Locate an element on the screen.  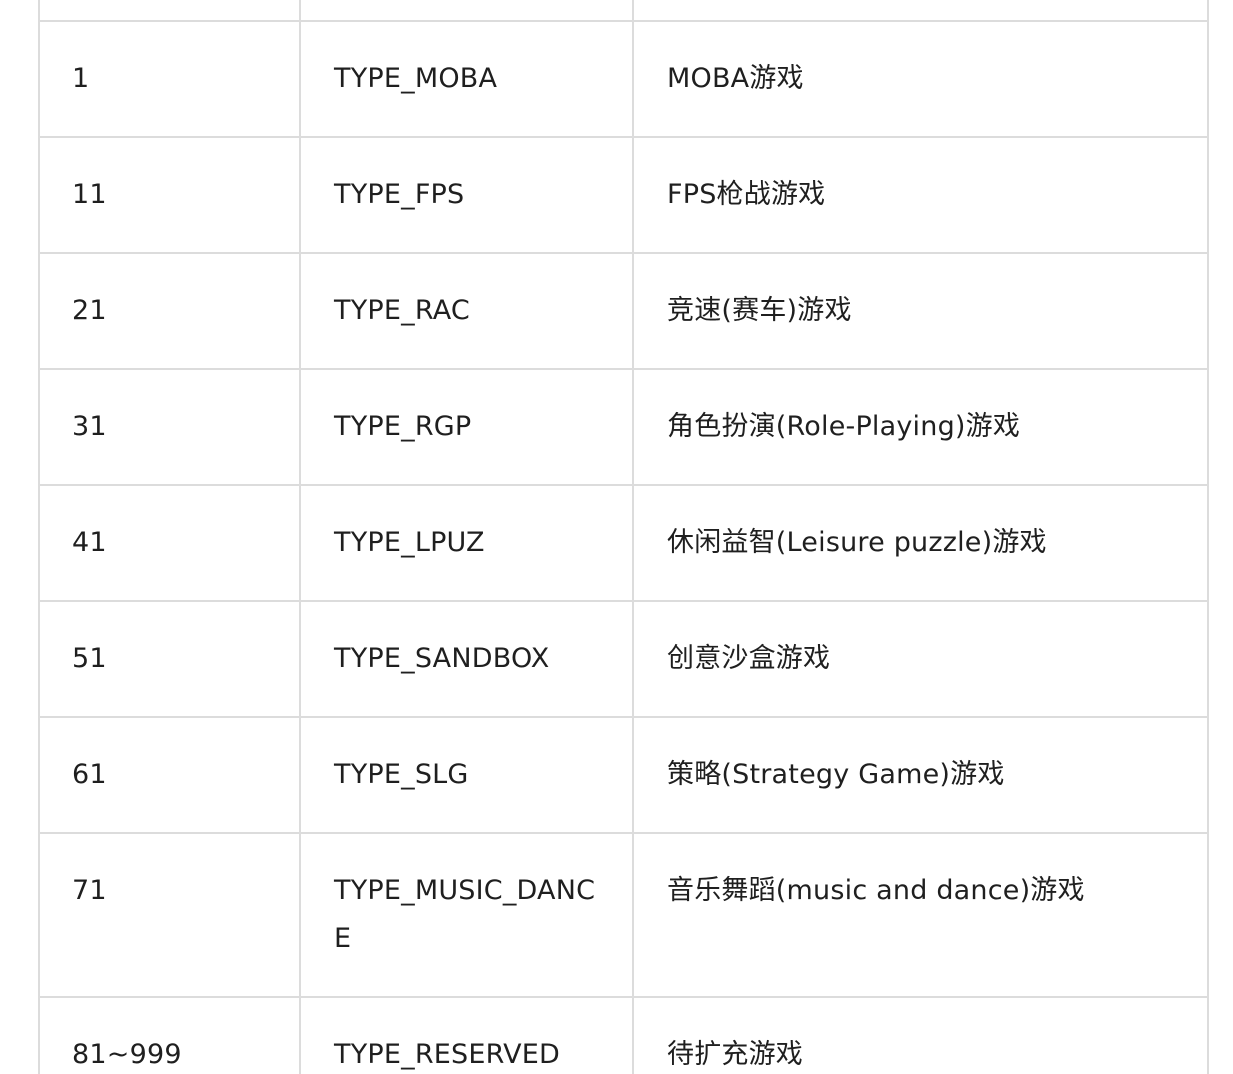
type-value: 71 is located at coordinates (169, 915).